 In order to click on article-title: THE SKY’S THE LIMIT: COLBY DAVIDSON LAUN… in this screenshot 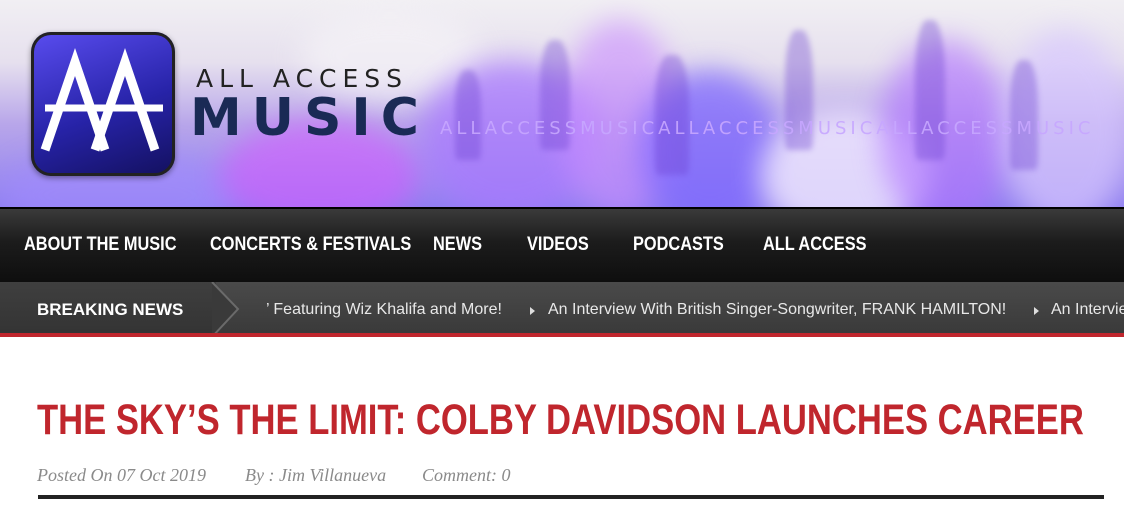, I will do `click(560, 420)`.